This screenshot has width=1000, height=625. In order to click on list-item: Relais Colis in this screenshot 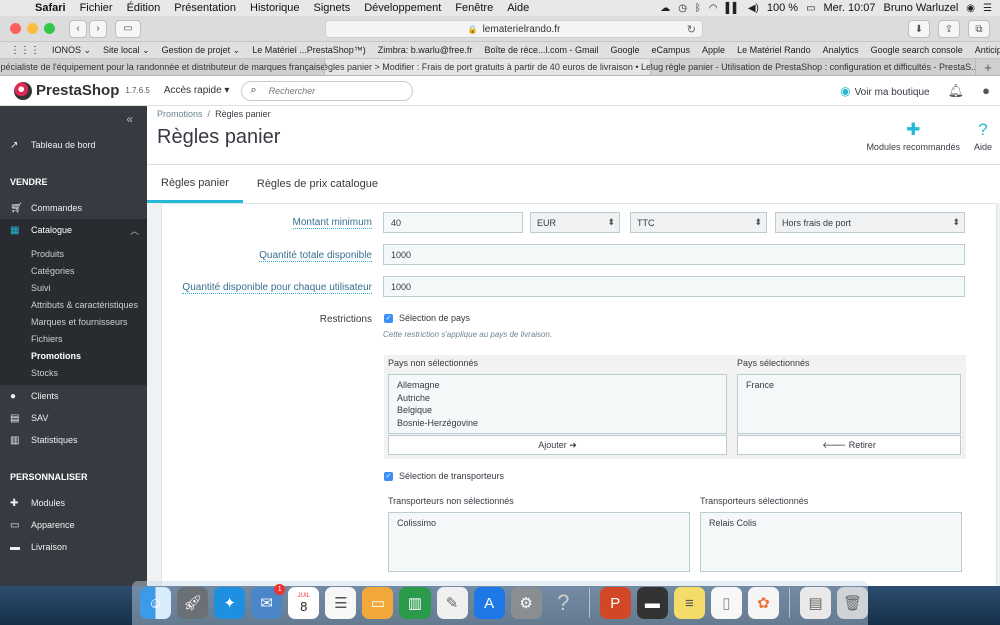, I will do `click(831, 523)`.